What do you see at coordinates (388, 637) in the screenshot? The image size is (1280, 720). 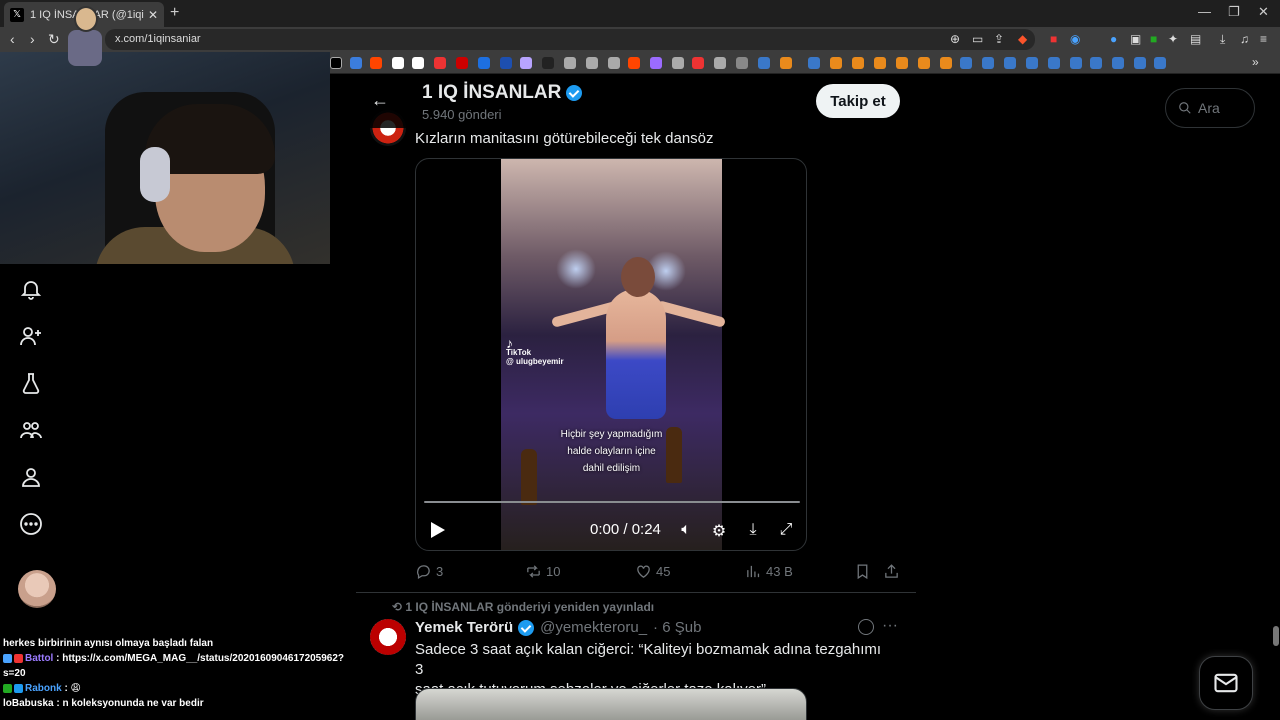 I see `tweet-avatar` at bounding box center [388, 637].